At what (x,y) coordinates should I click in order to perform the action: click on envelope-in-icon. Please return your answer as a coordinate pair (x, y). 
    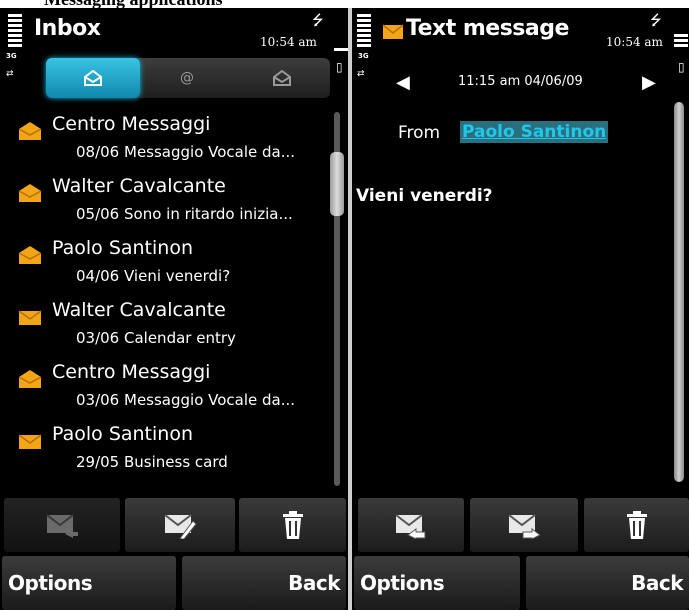
    Looking at the image, I should click on (93, 78).